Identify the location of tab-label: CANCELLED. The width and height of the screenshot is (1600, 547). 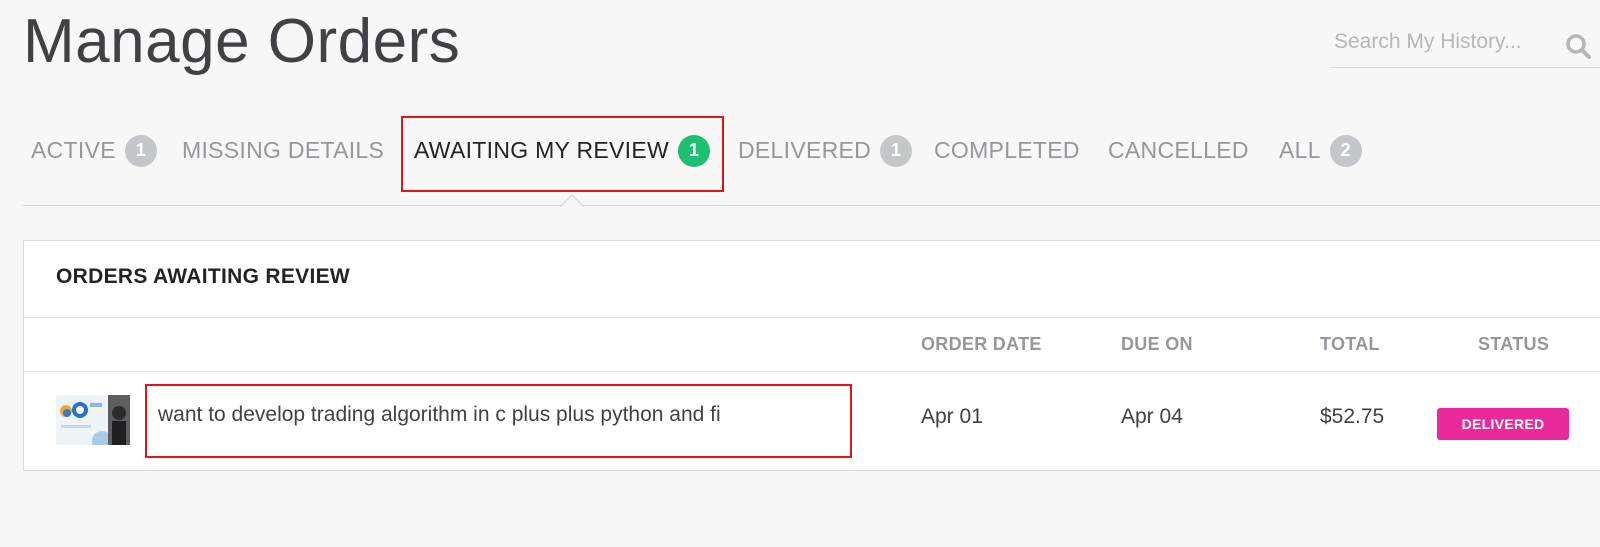
(1178, 150).